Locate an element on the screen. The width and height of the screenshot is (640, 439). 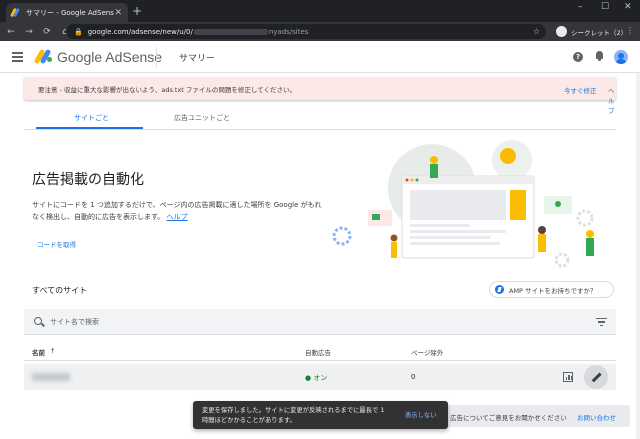
incognito-profile-button: シークレット（2） is located at coordinates (591, 31).